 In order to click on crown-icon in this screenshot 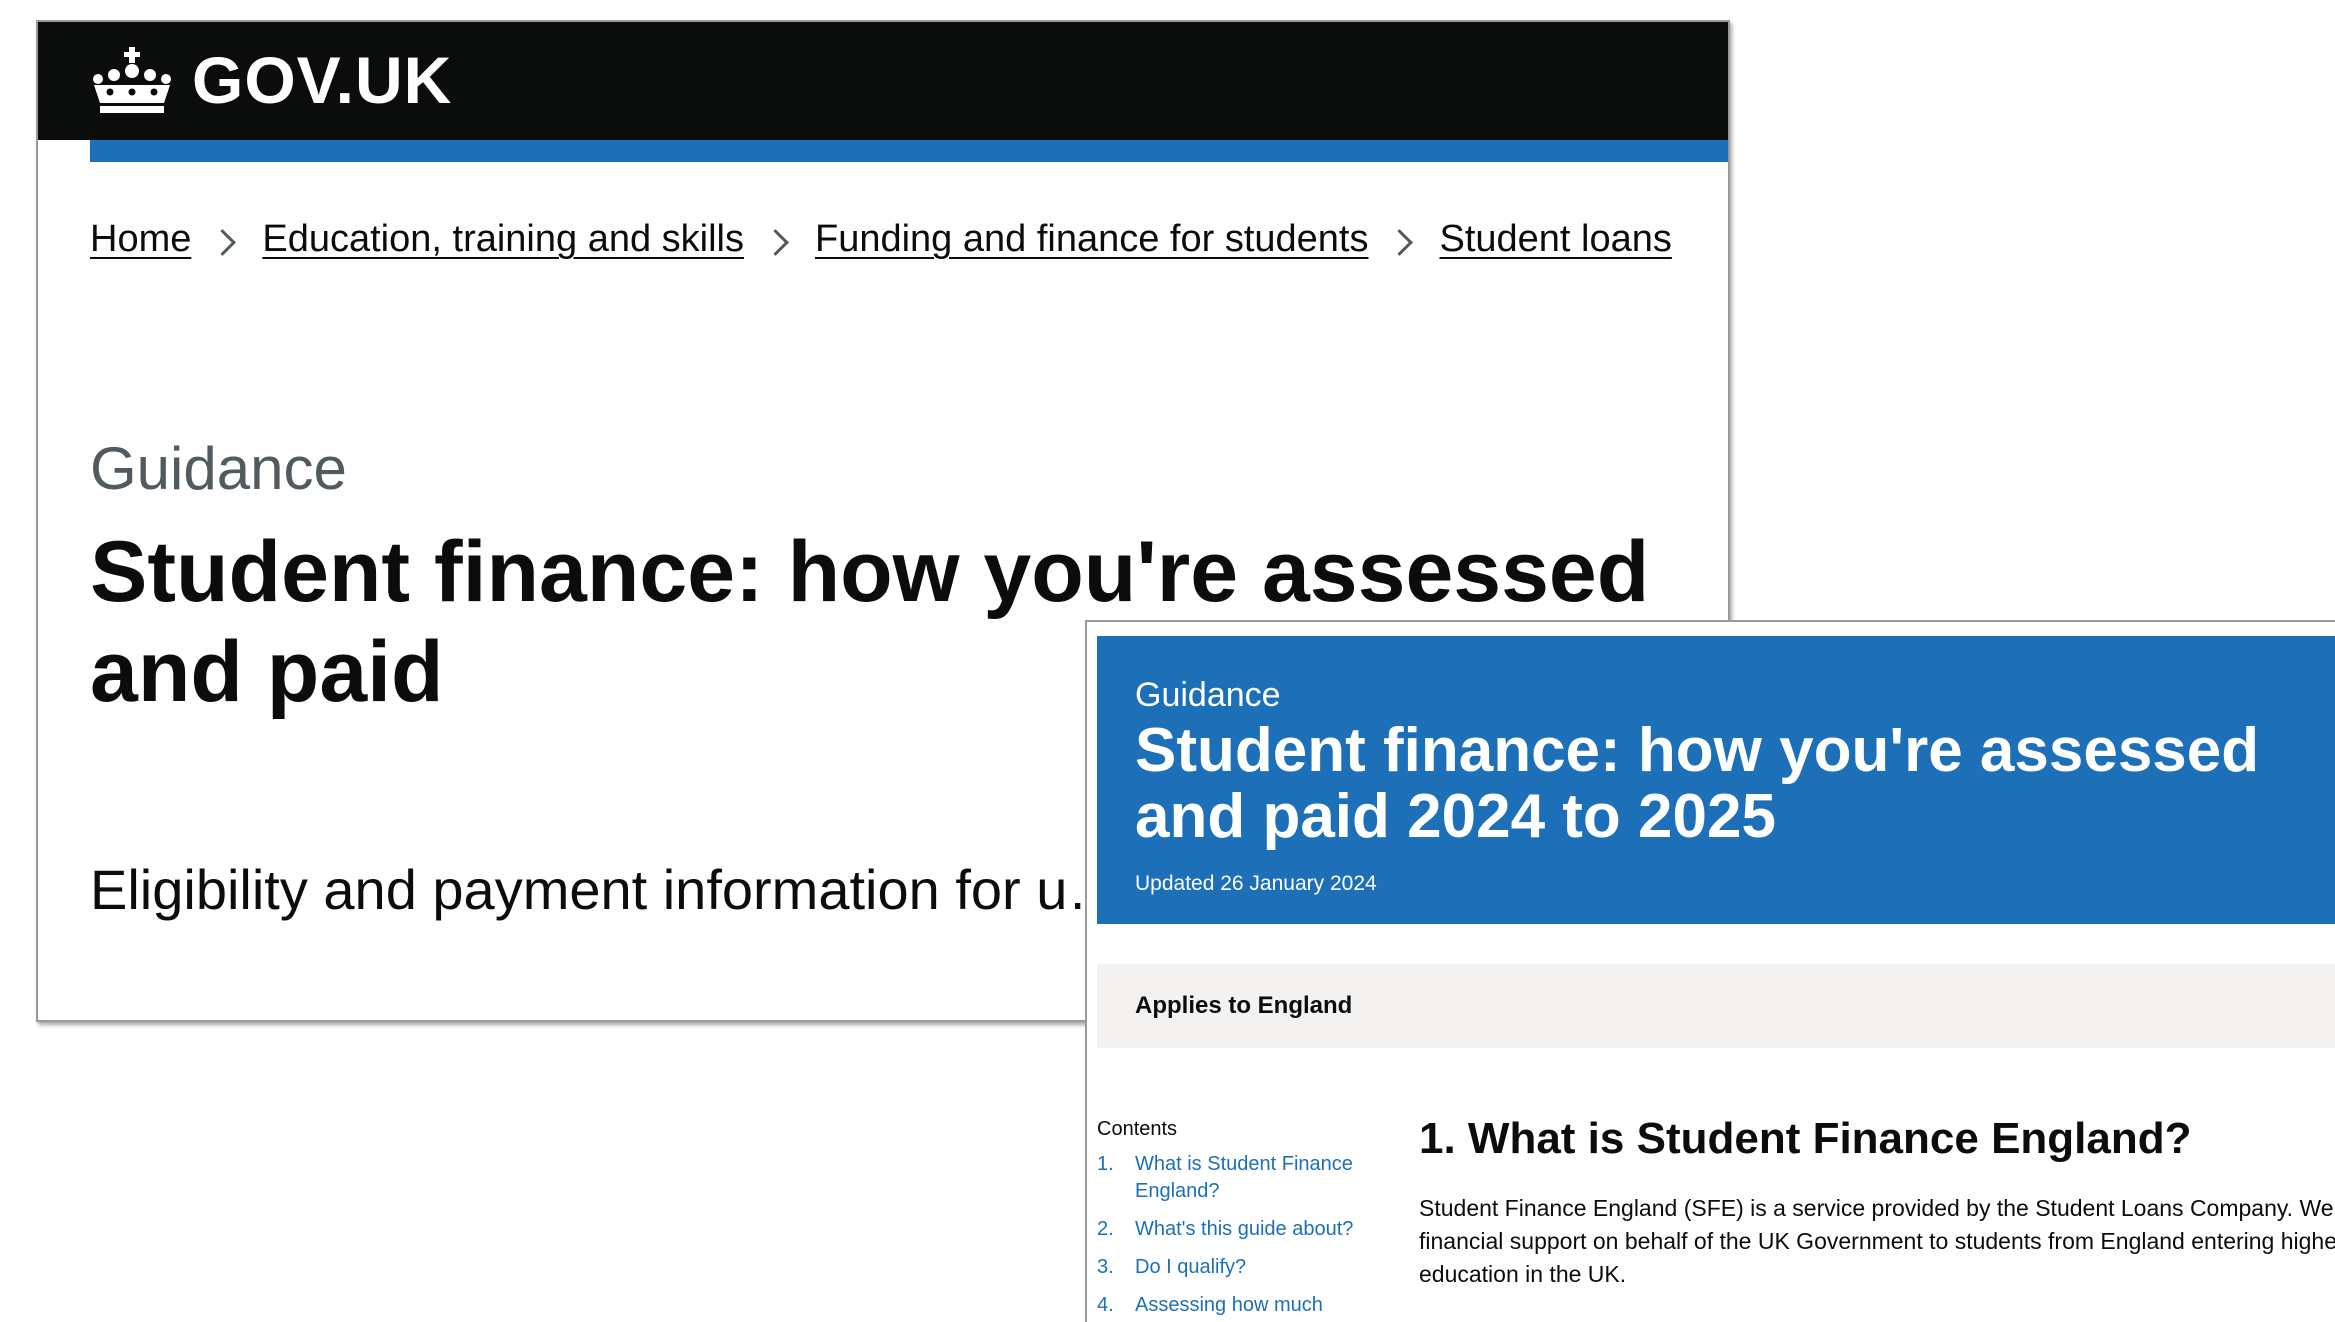, I will do `click(132, 80)`.